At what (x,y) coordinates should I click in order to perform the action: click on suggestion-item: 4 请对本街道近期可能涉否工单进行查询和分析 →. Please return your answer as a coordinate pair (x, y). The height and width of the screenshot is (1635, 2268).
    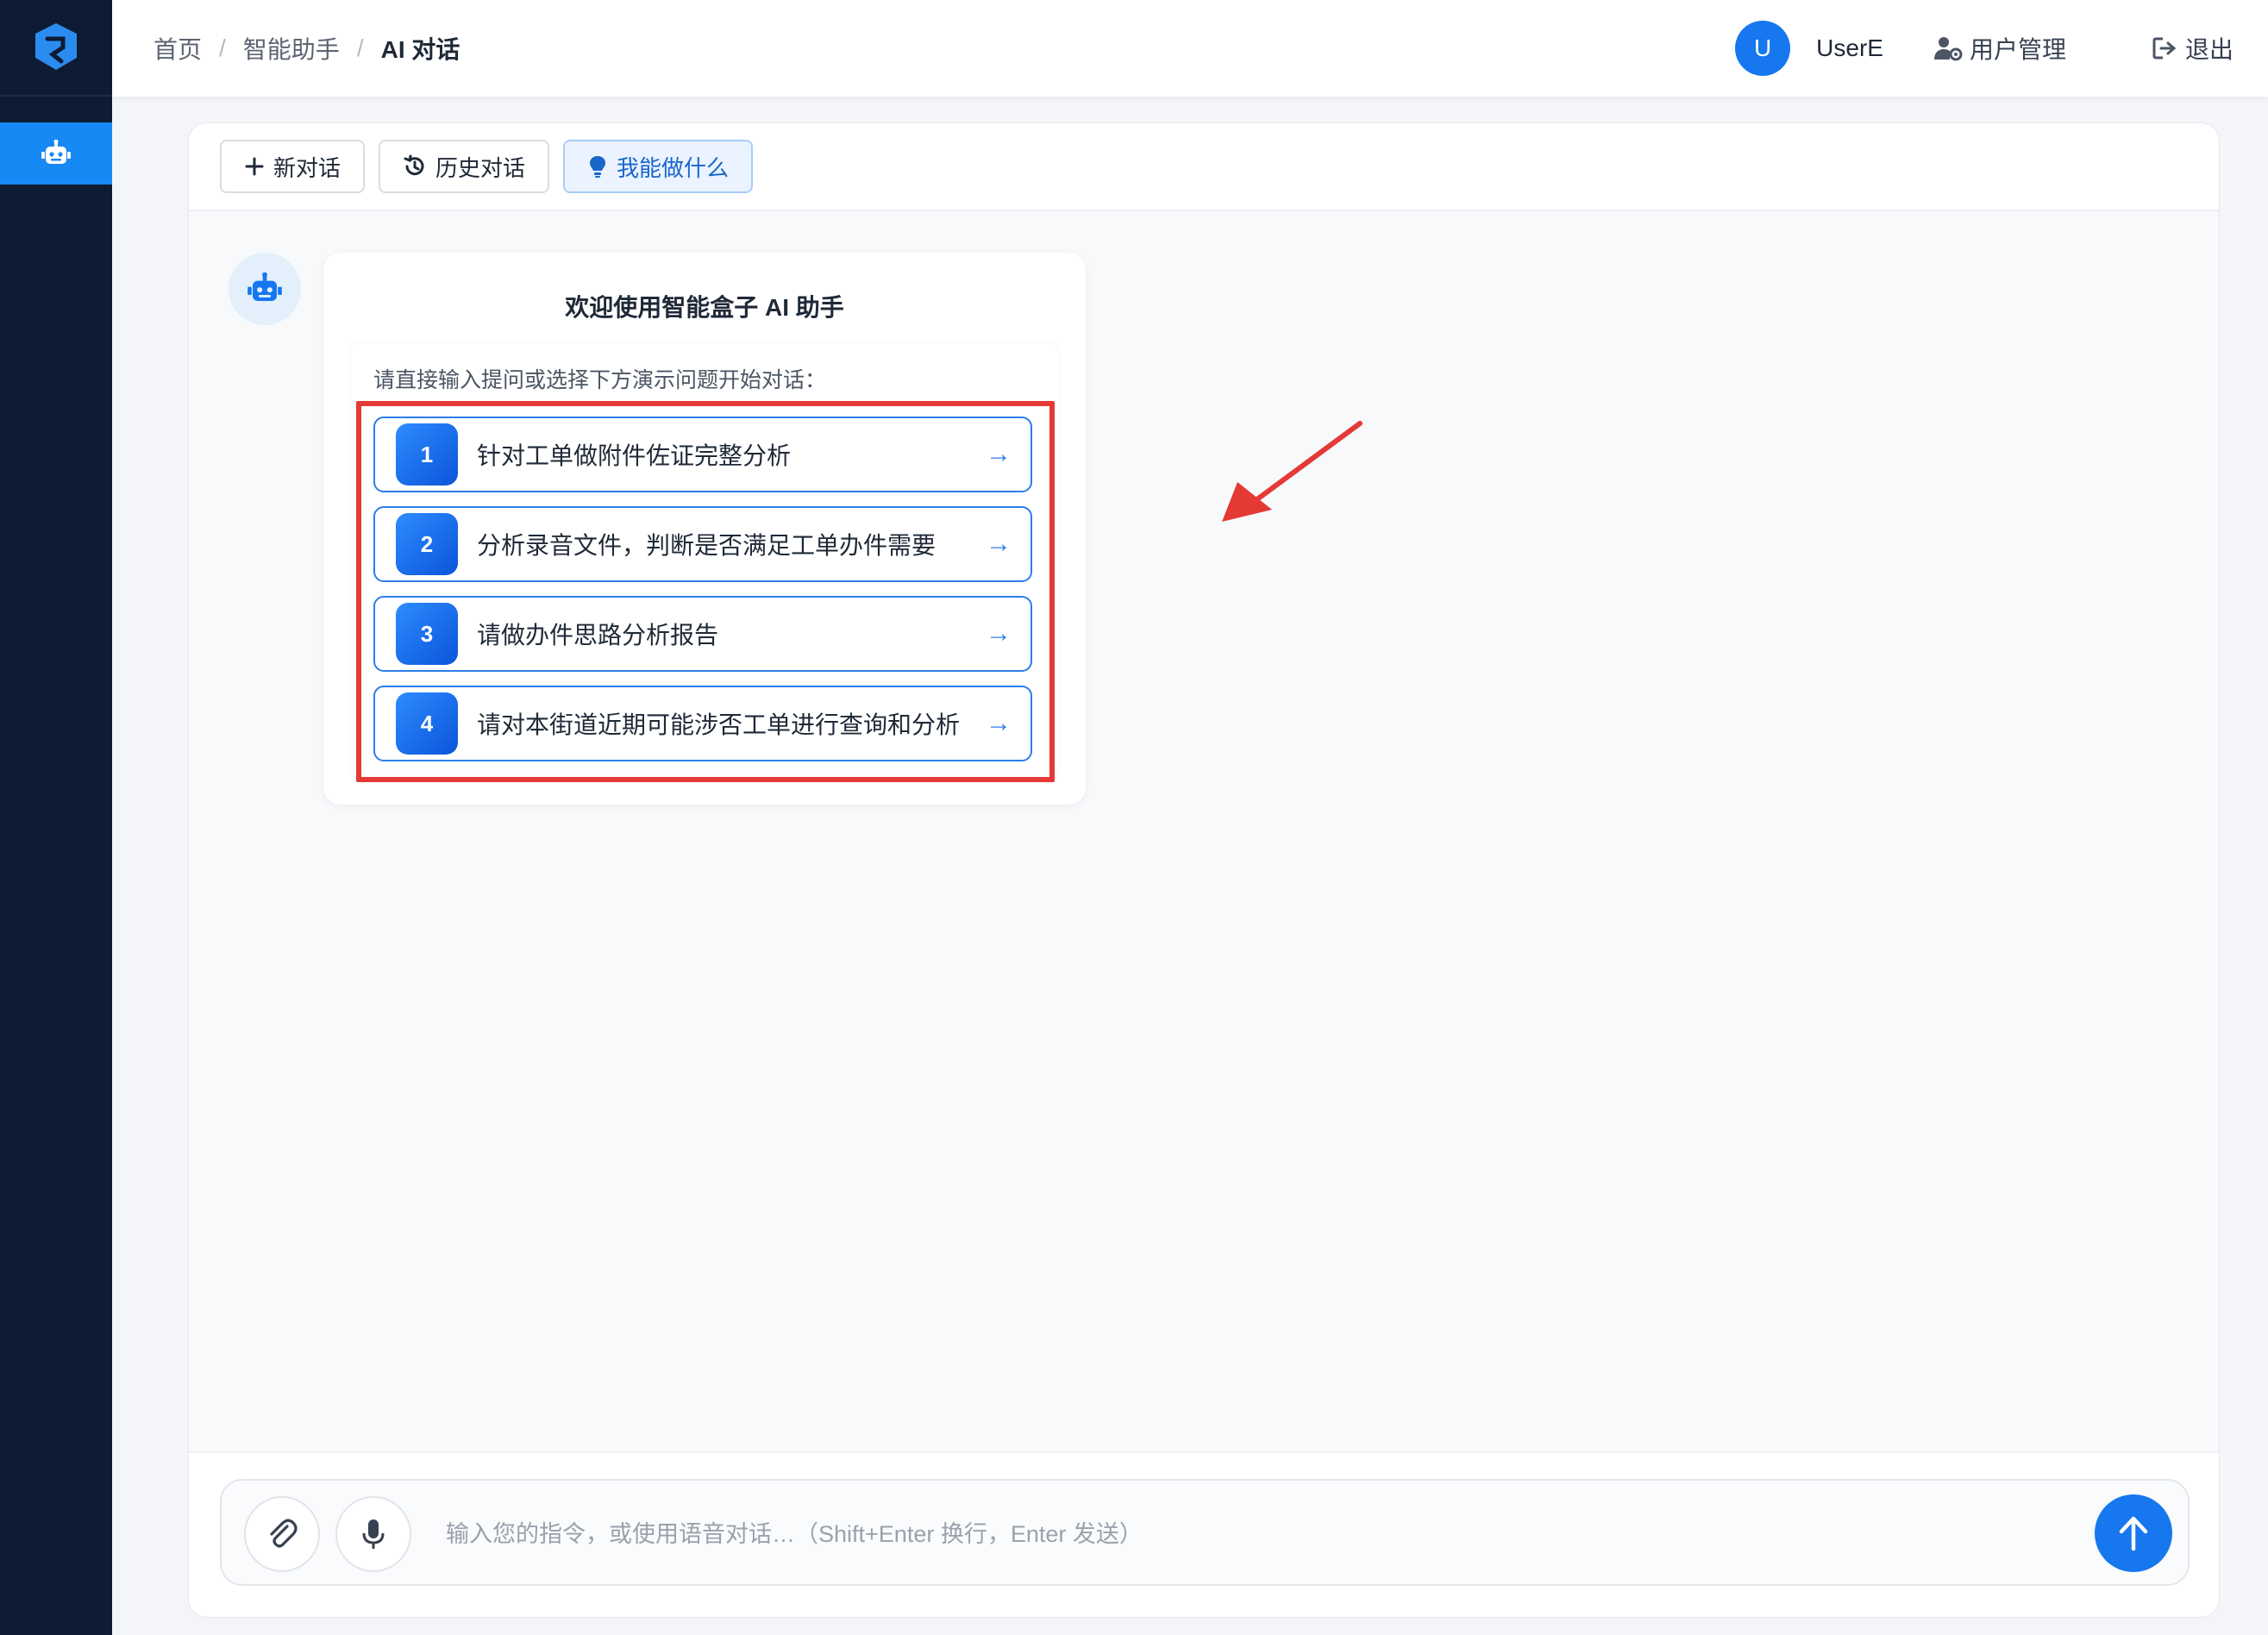
    Looking at the image, I should click on (702, 724).